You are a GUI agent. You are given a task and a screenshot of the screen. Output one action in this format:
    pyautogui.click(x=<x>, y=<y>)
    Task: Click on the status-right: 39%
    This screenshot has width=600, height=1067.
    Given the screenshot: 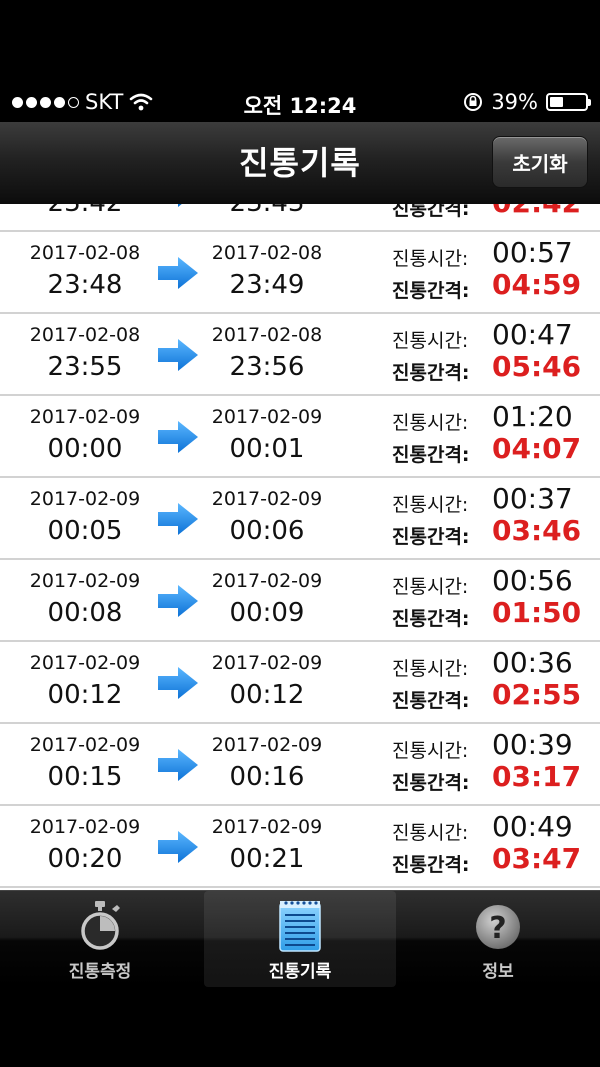 What is the action you would take?
    pyautogui.click(x=527, y=102)
    